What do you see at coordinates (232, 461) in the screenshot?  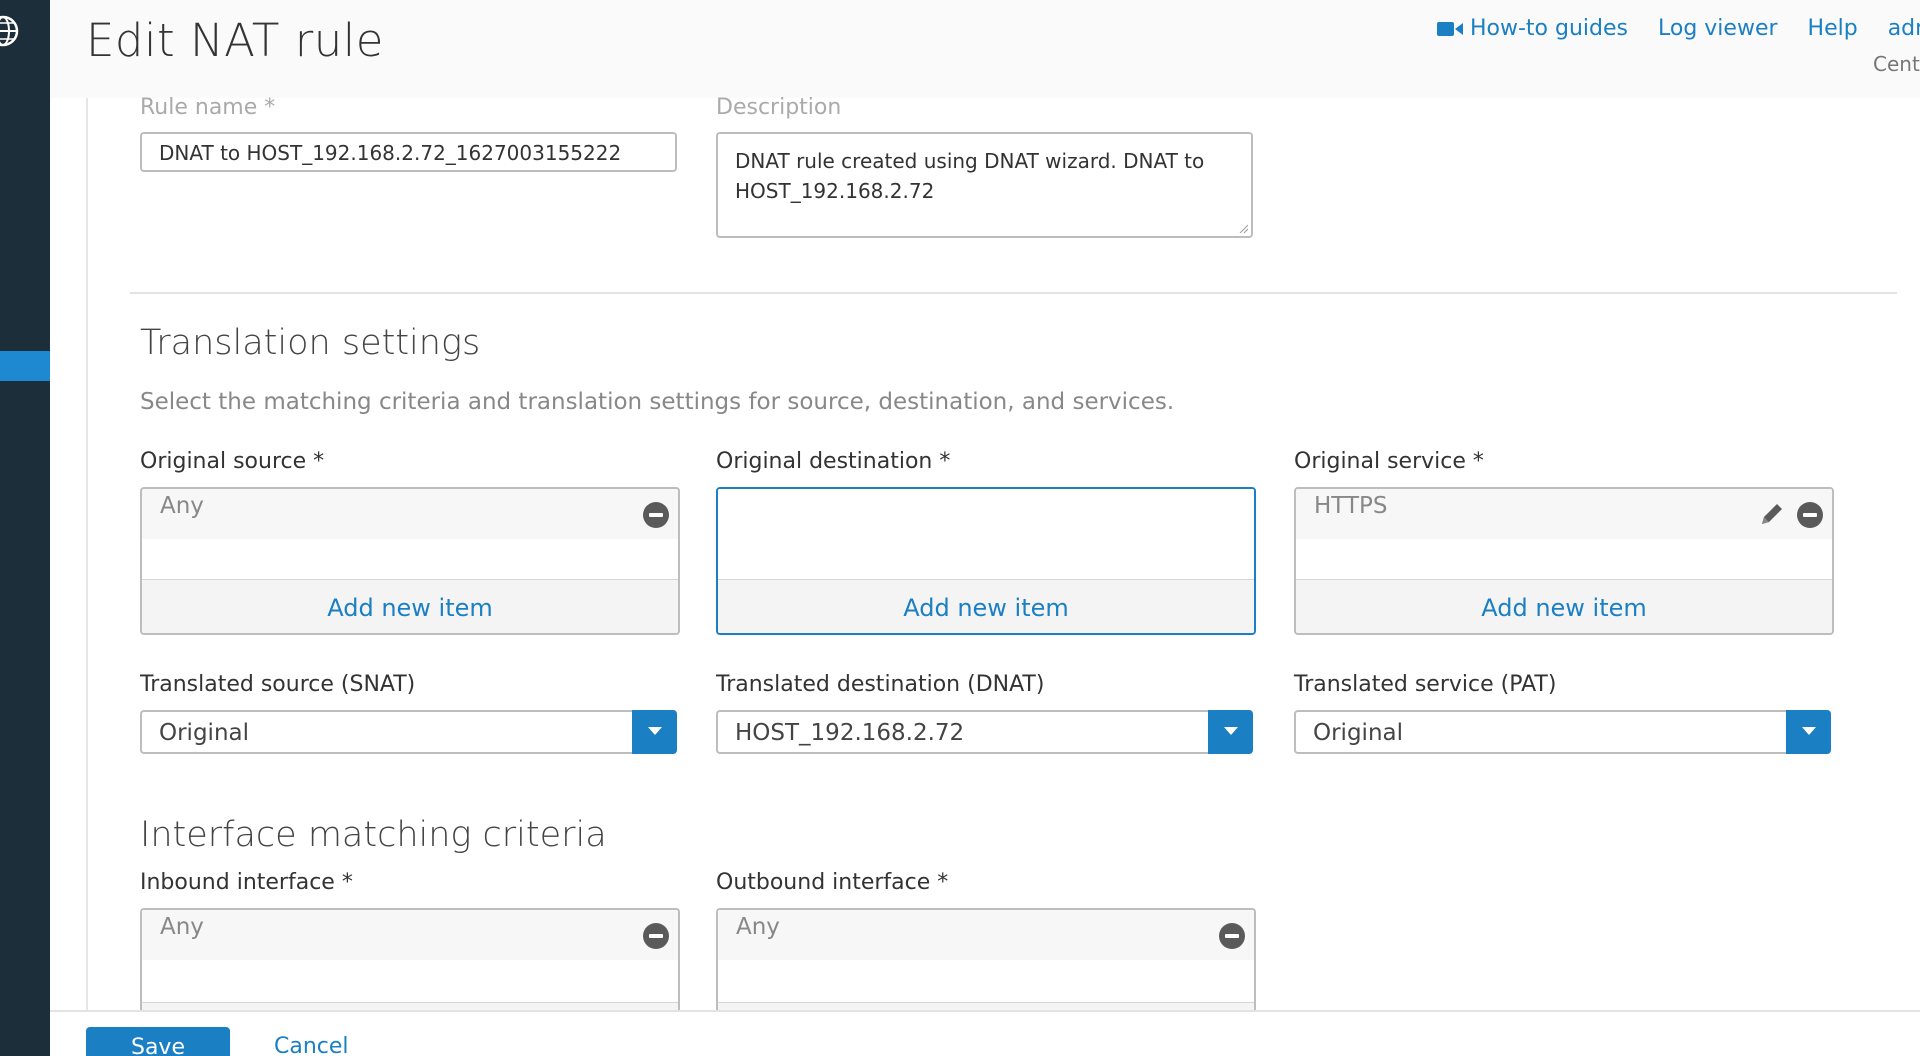 I see `original-source-label: Original source *` at bounding box center [232, 461].